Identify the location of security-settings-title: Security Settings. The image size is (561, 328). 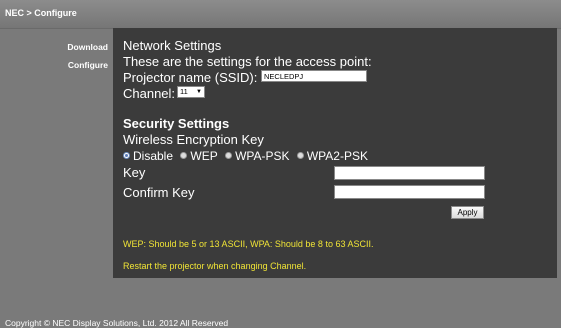
(176, 123).